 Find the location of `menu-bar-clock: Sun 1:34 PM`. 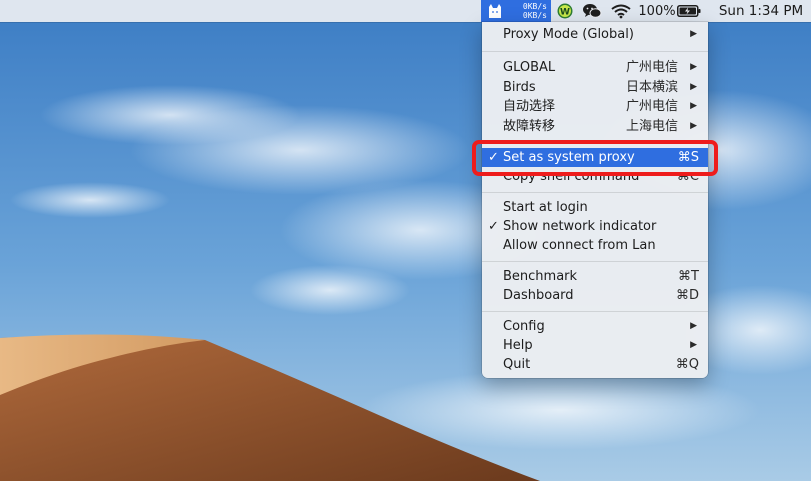

menu-bar-clock: Sun 1:34 PM is located at coordinates (761, 11).